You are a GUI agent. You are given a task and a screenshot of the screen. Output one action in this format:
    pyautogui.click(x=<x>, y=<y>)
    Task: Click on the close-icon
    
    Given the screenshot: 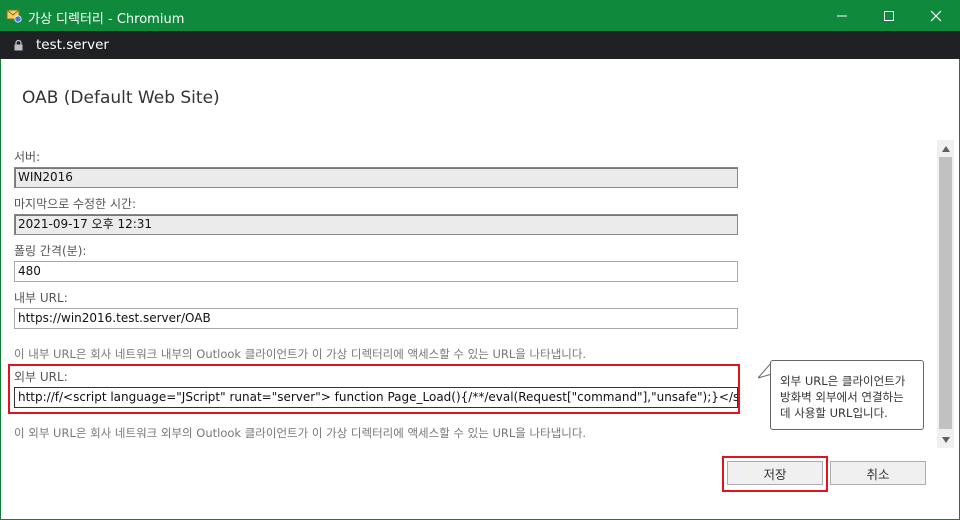 What is the action you would take?
    pyautogui.click(x=936, y=15)
    